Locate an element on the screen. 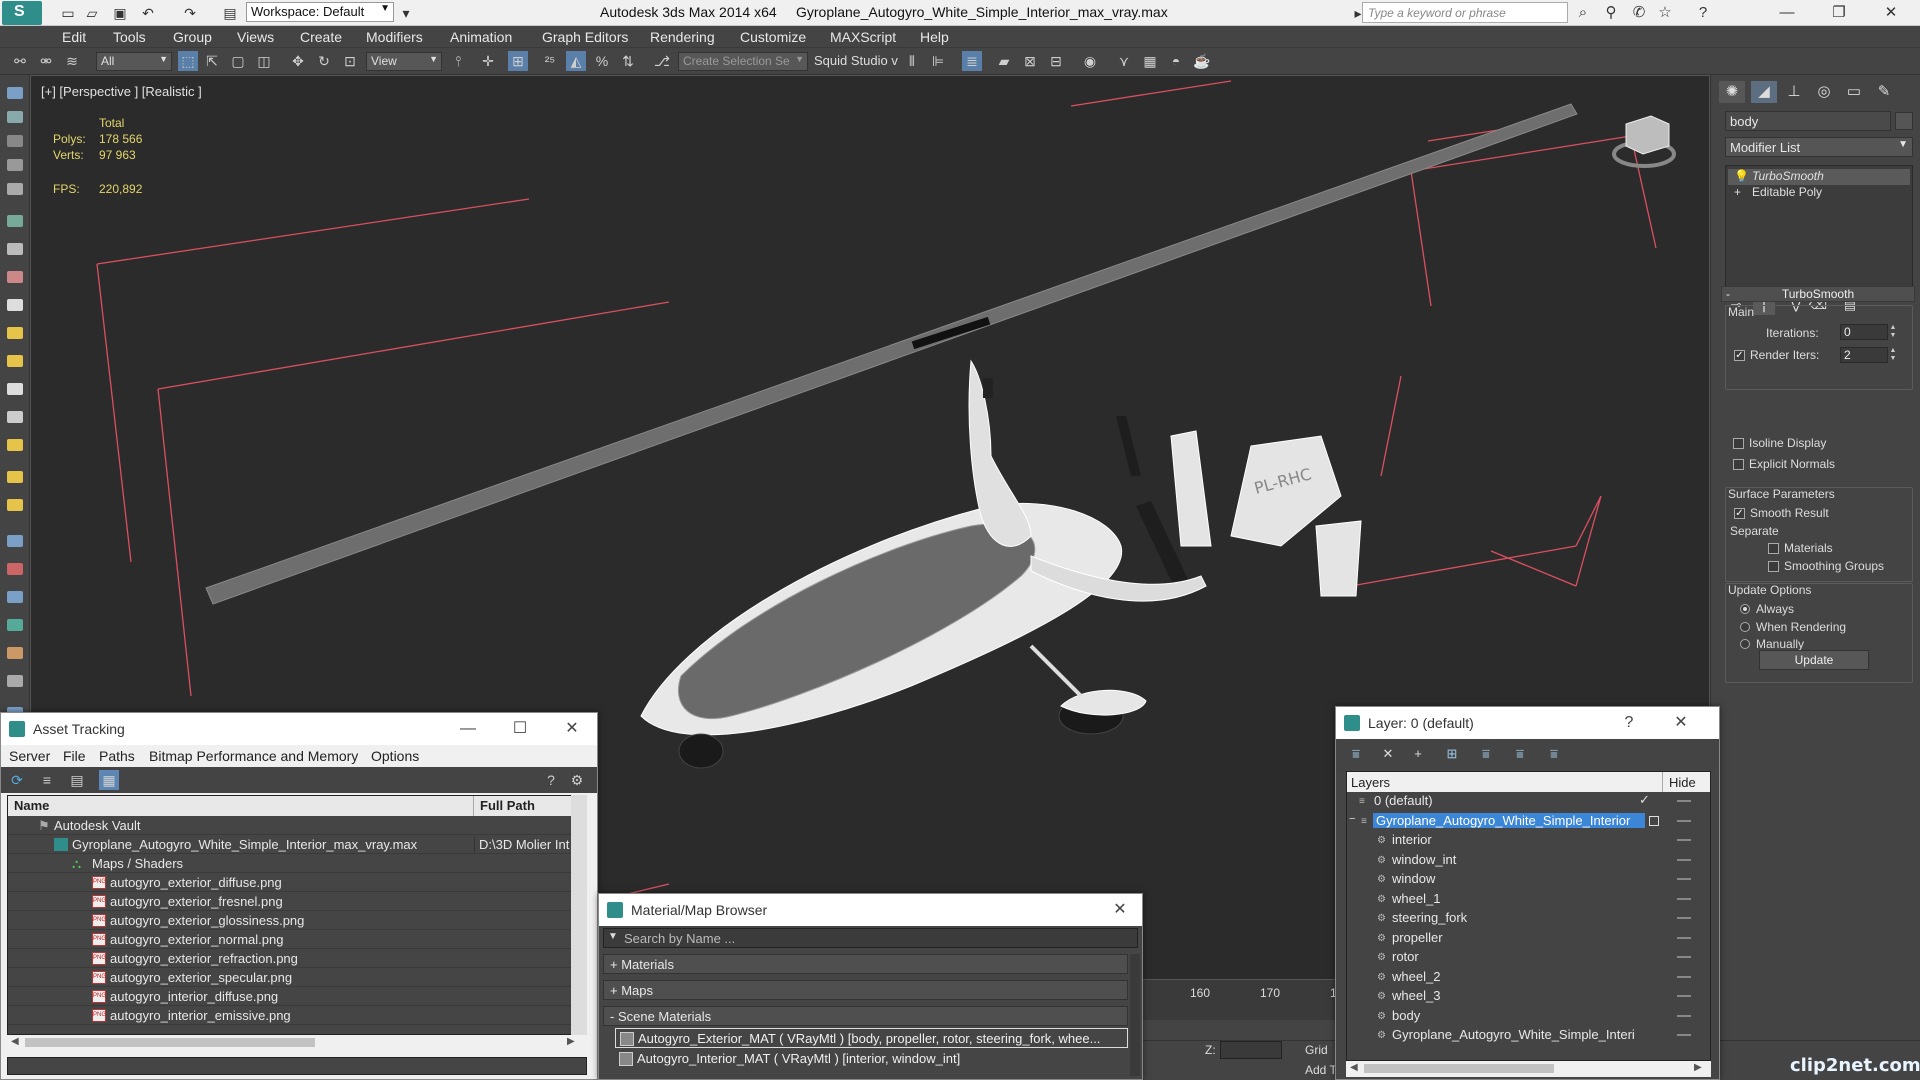 Image resolution: width=1920 pixels, height=1080 pixels. scroll-right-icon: ▶ is located at coordinates (571, 1041).